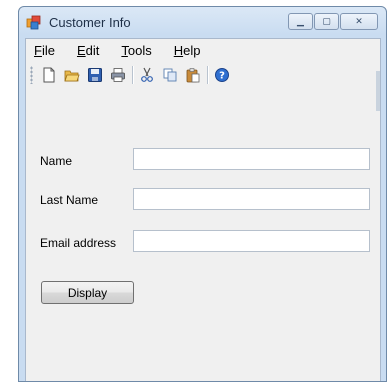  What do you see at coordinates (90, 22) in the screenshot?
I see `window-title: Customer Info` at bounding box center [90, 22].